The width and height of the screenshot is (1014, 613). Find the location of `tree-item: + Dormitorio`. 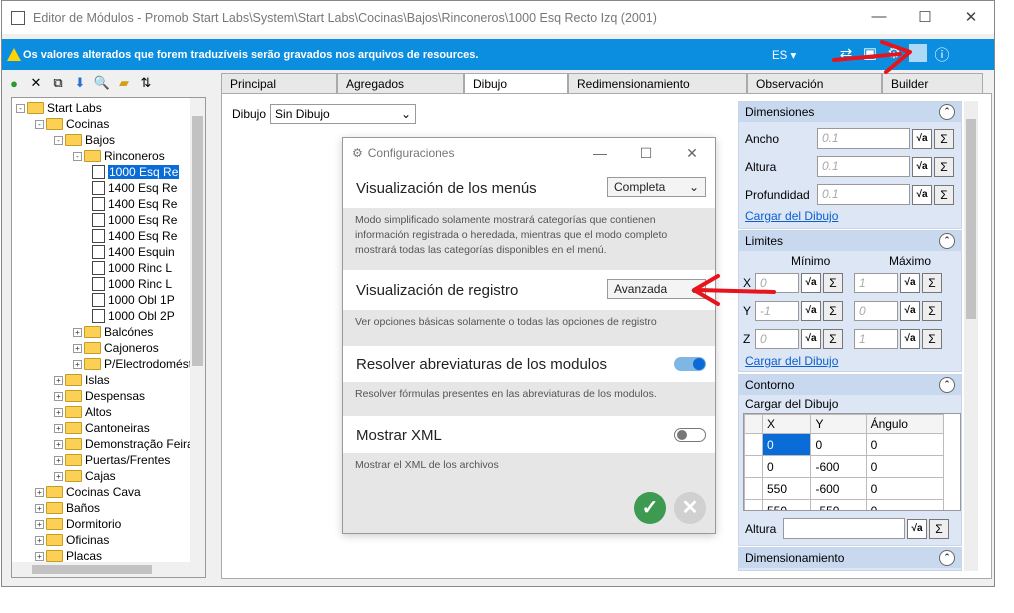

tree-item: + Dormitorio is located at coordinates (78, 524).